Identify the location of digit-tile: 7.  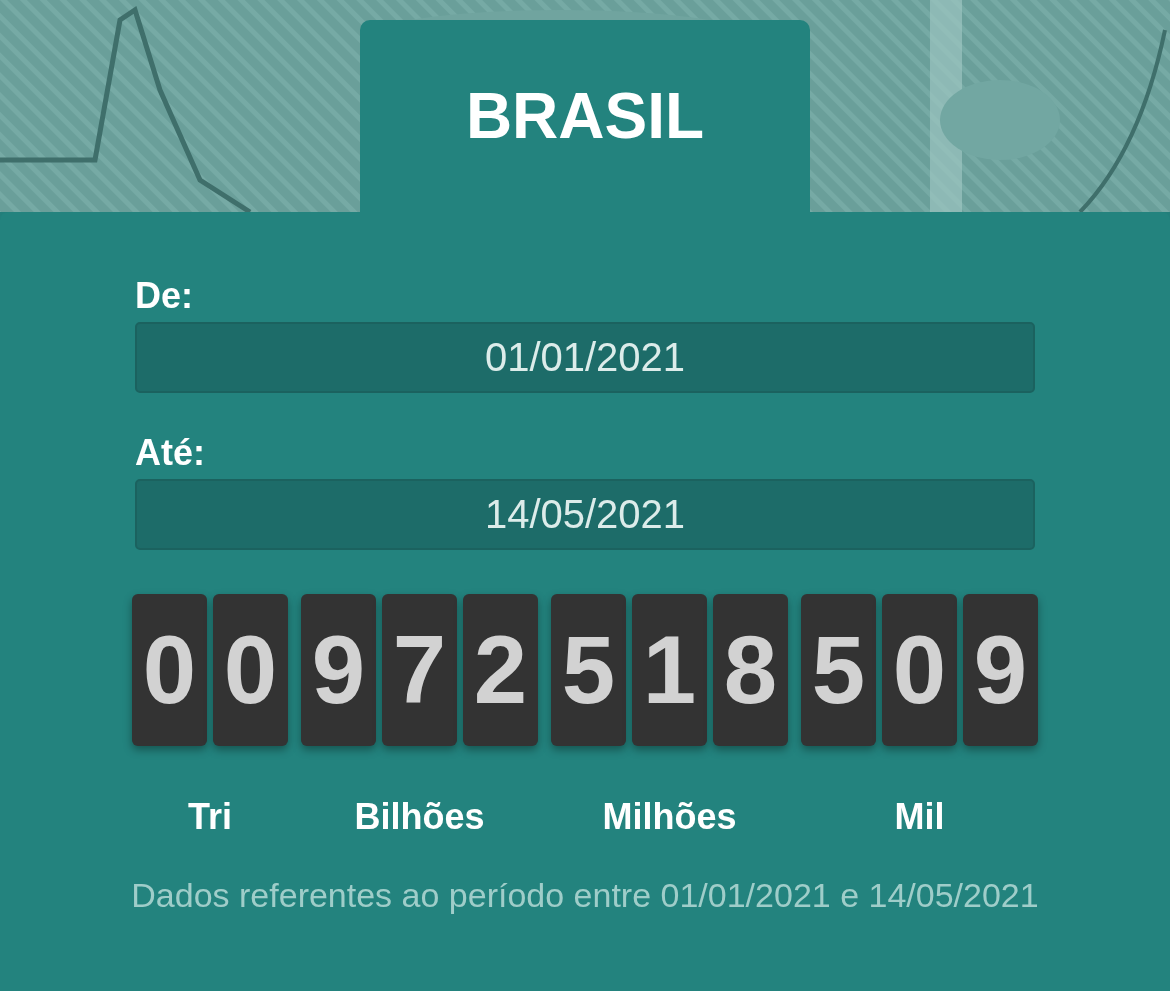
(419, 670).